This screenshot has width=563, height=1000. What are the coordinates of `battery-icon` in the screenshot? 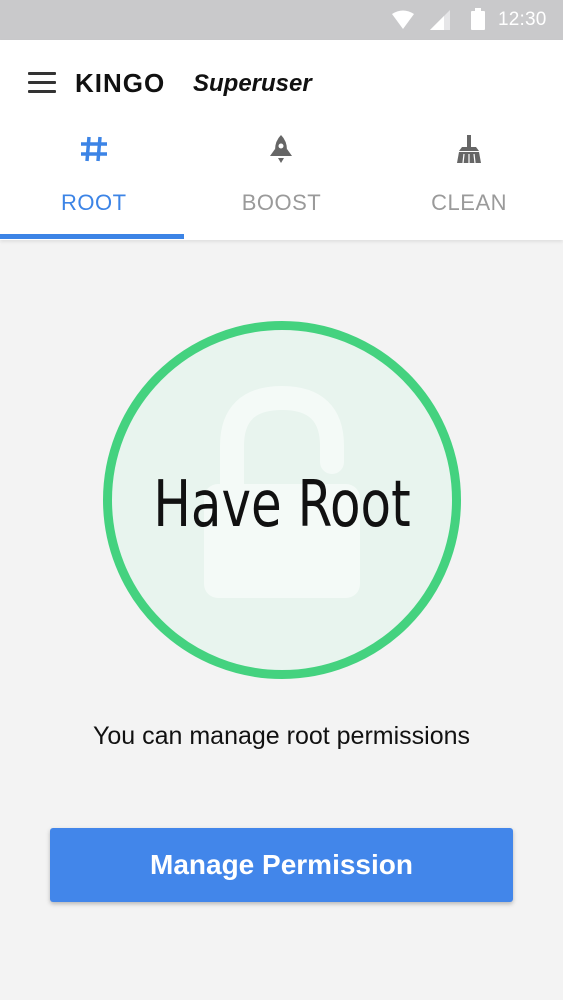 It's located at (478, 19).